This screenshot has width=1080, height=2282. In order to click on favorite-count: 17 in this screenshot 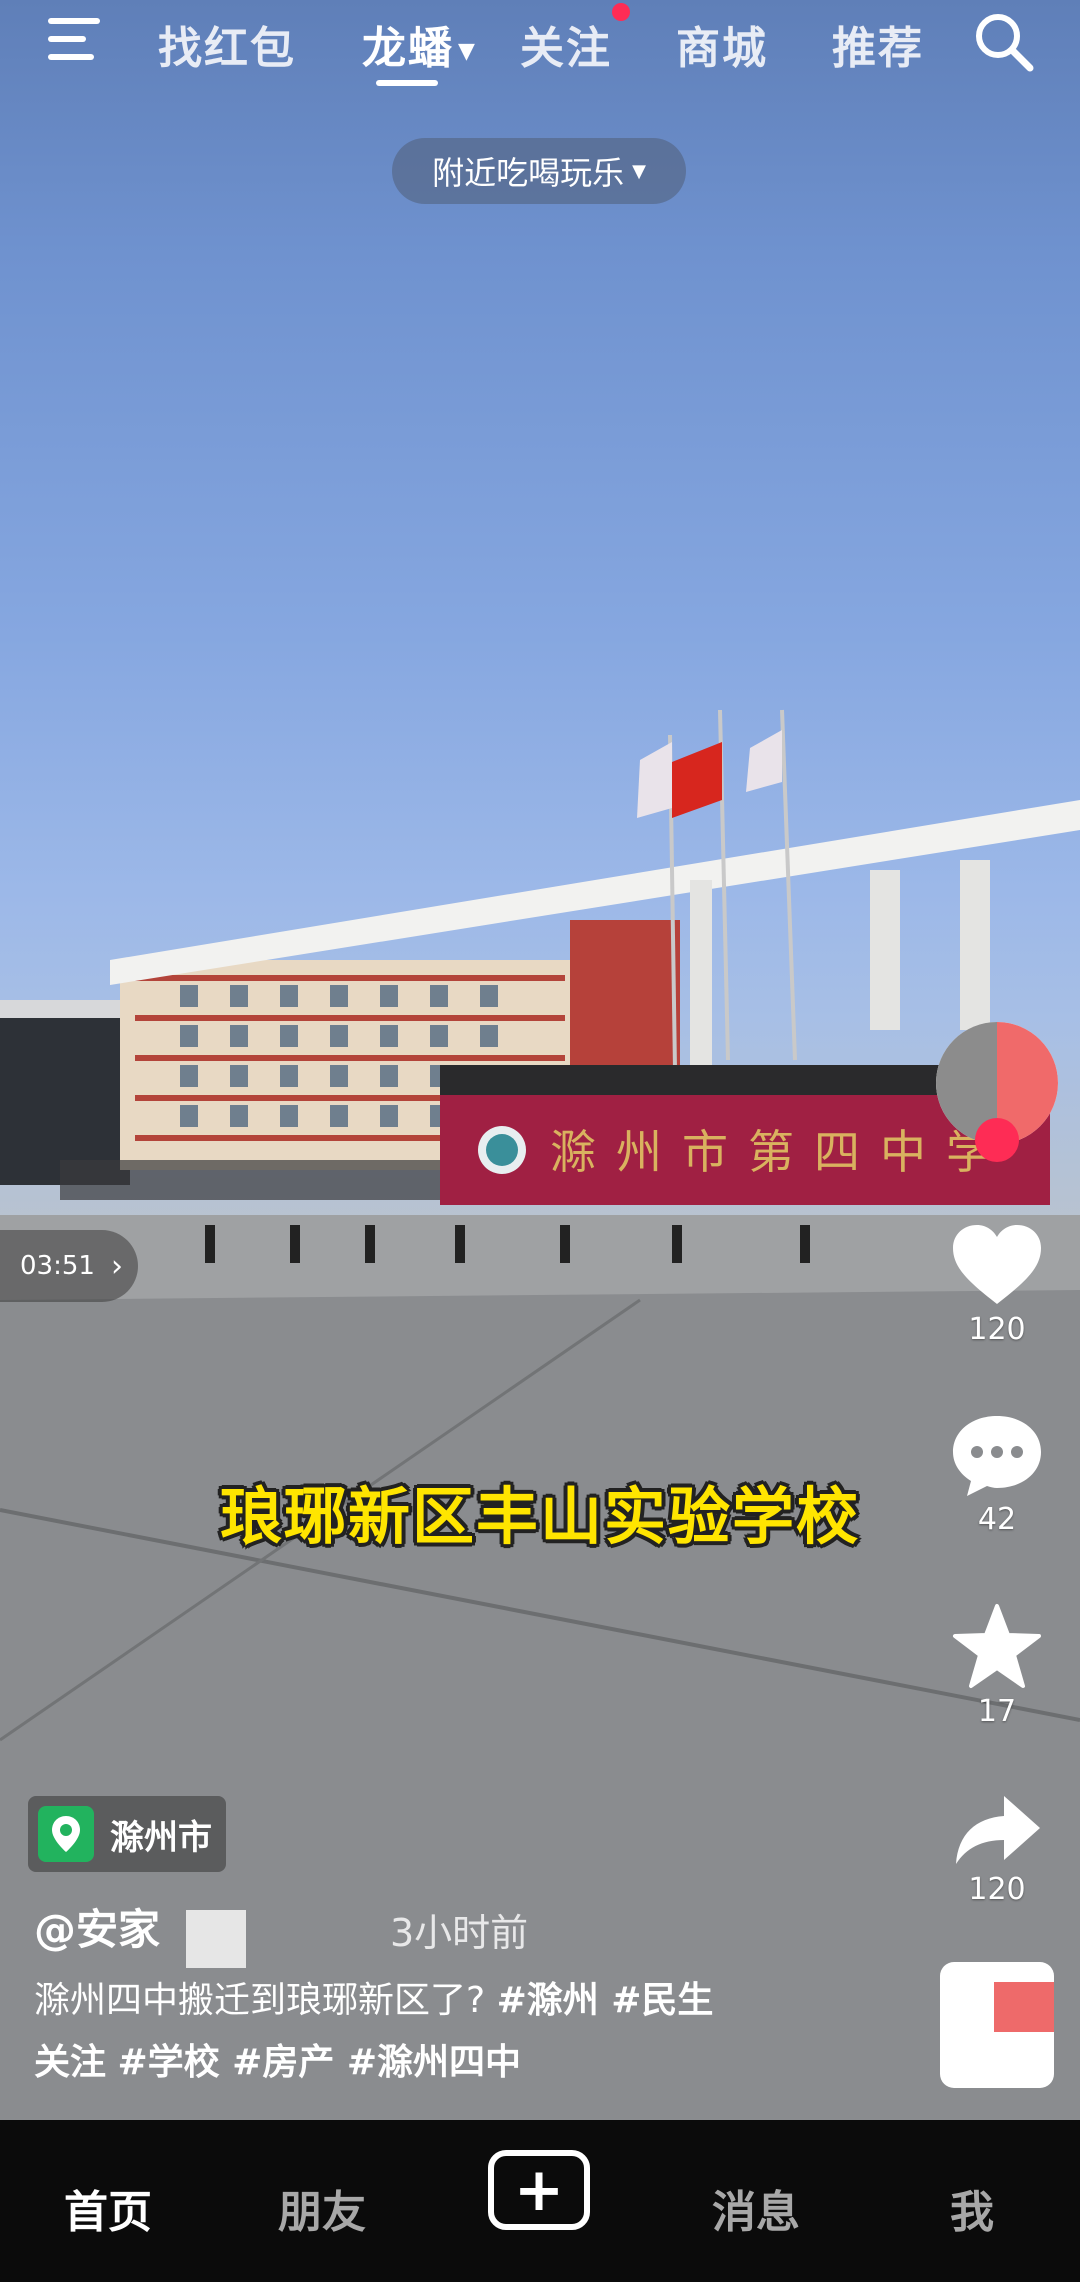, I will do `click(997, 1711)`.